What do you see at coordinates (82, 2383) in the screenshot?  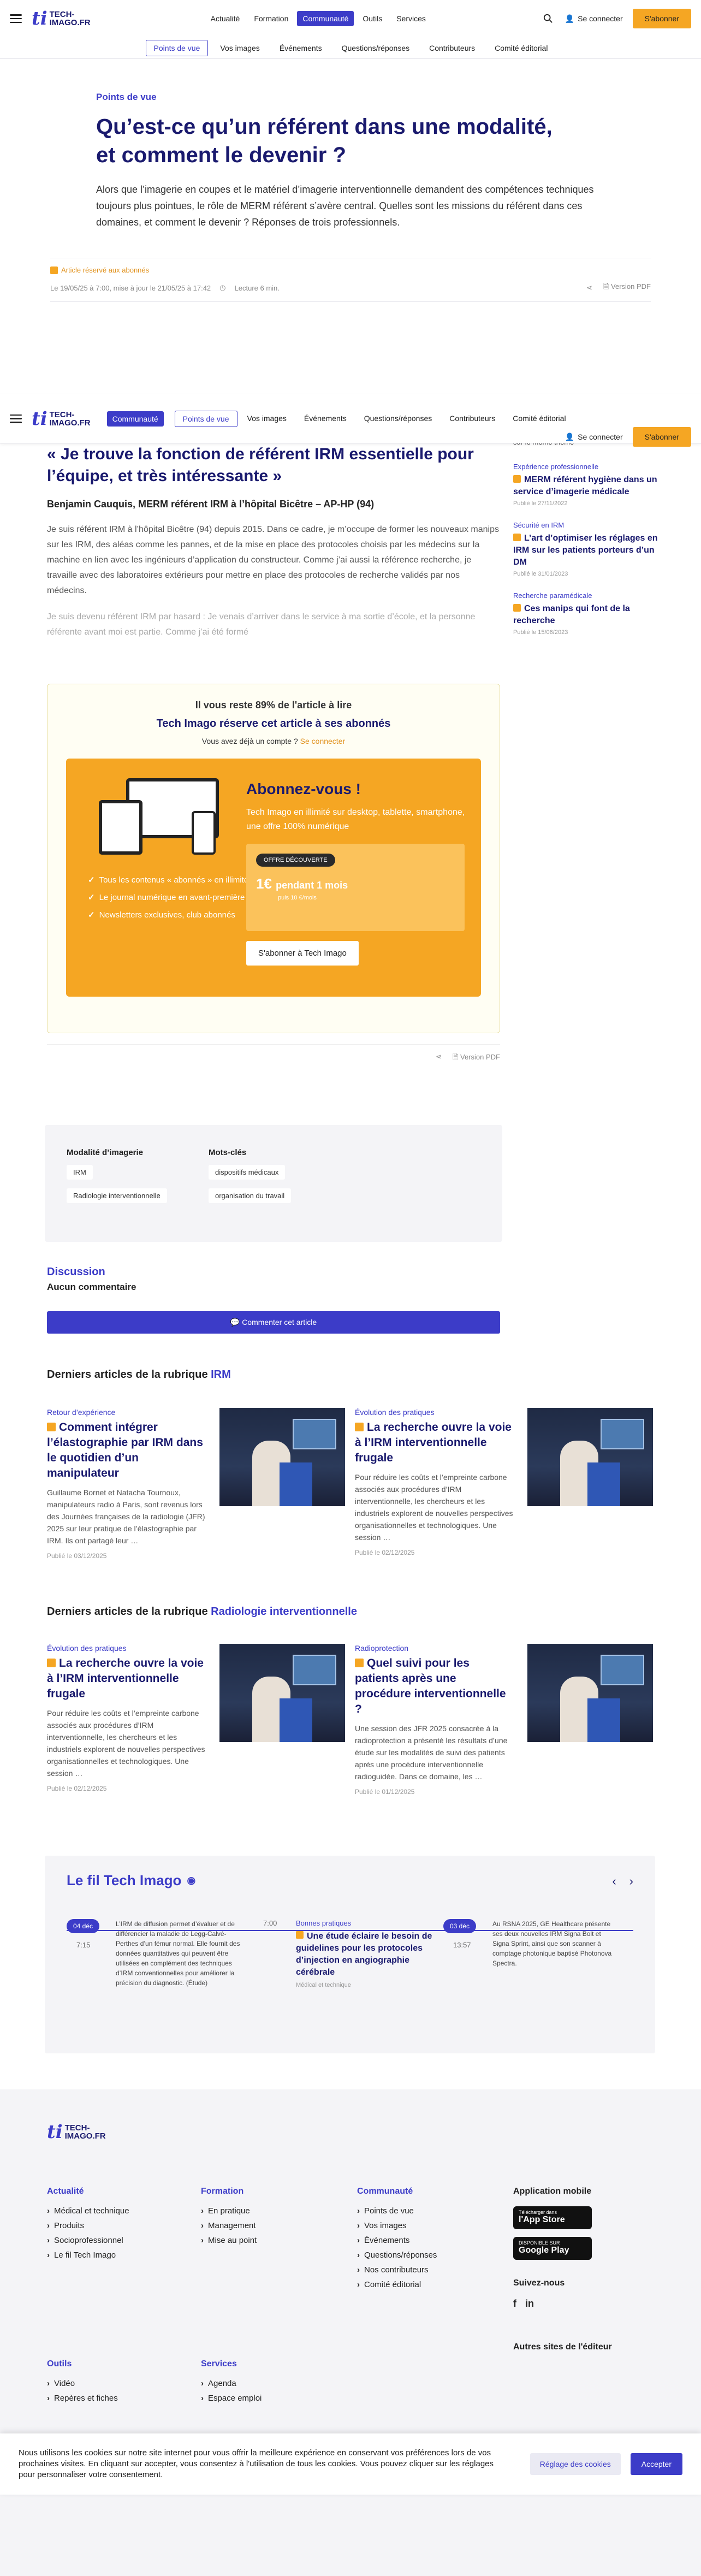 I see `footer-link: Vidéo` at bounding box center [82, 2383].